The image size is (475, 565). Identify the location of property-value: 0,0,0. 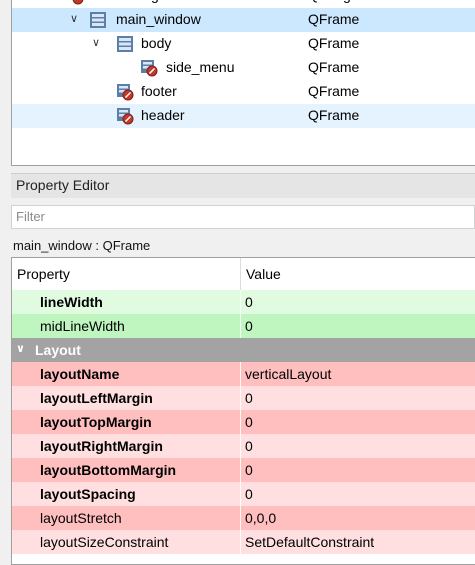
(260, 518).